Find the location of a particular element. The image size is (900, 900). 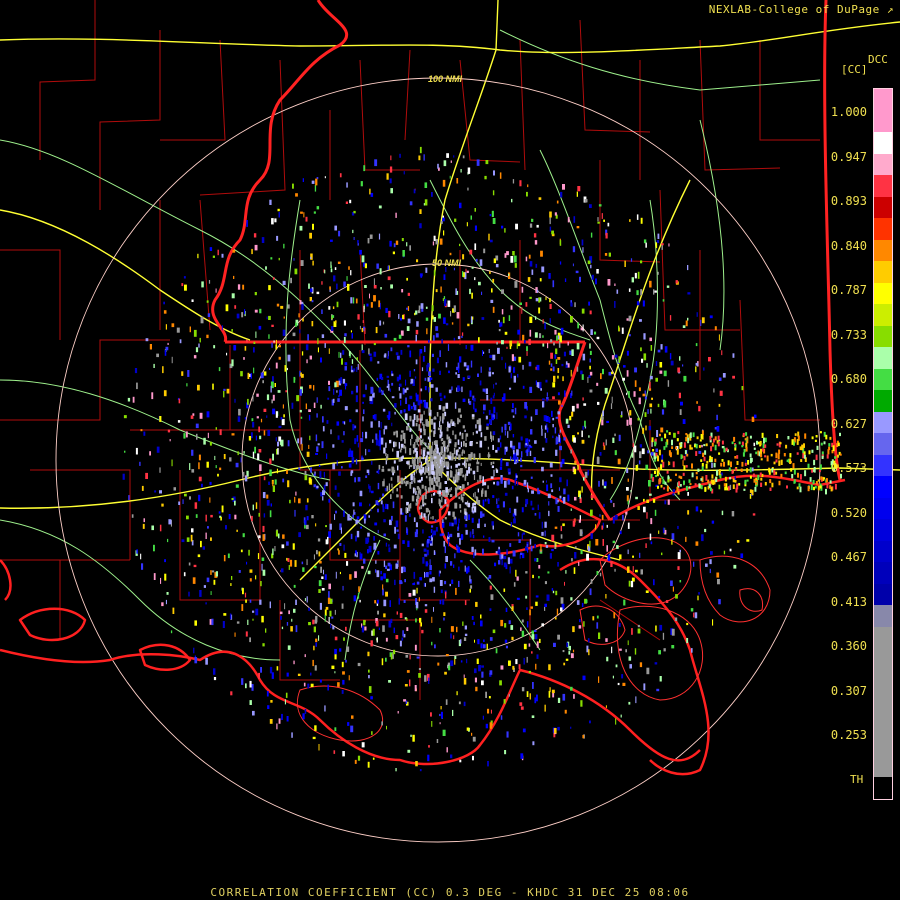

scale-tick-label: 0.520 is located at coordinates (848, 512).